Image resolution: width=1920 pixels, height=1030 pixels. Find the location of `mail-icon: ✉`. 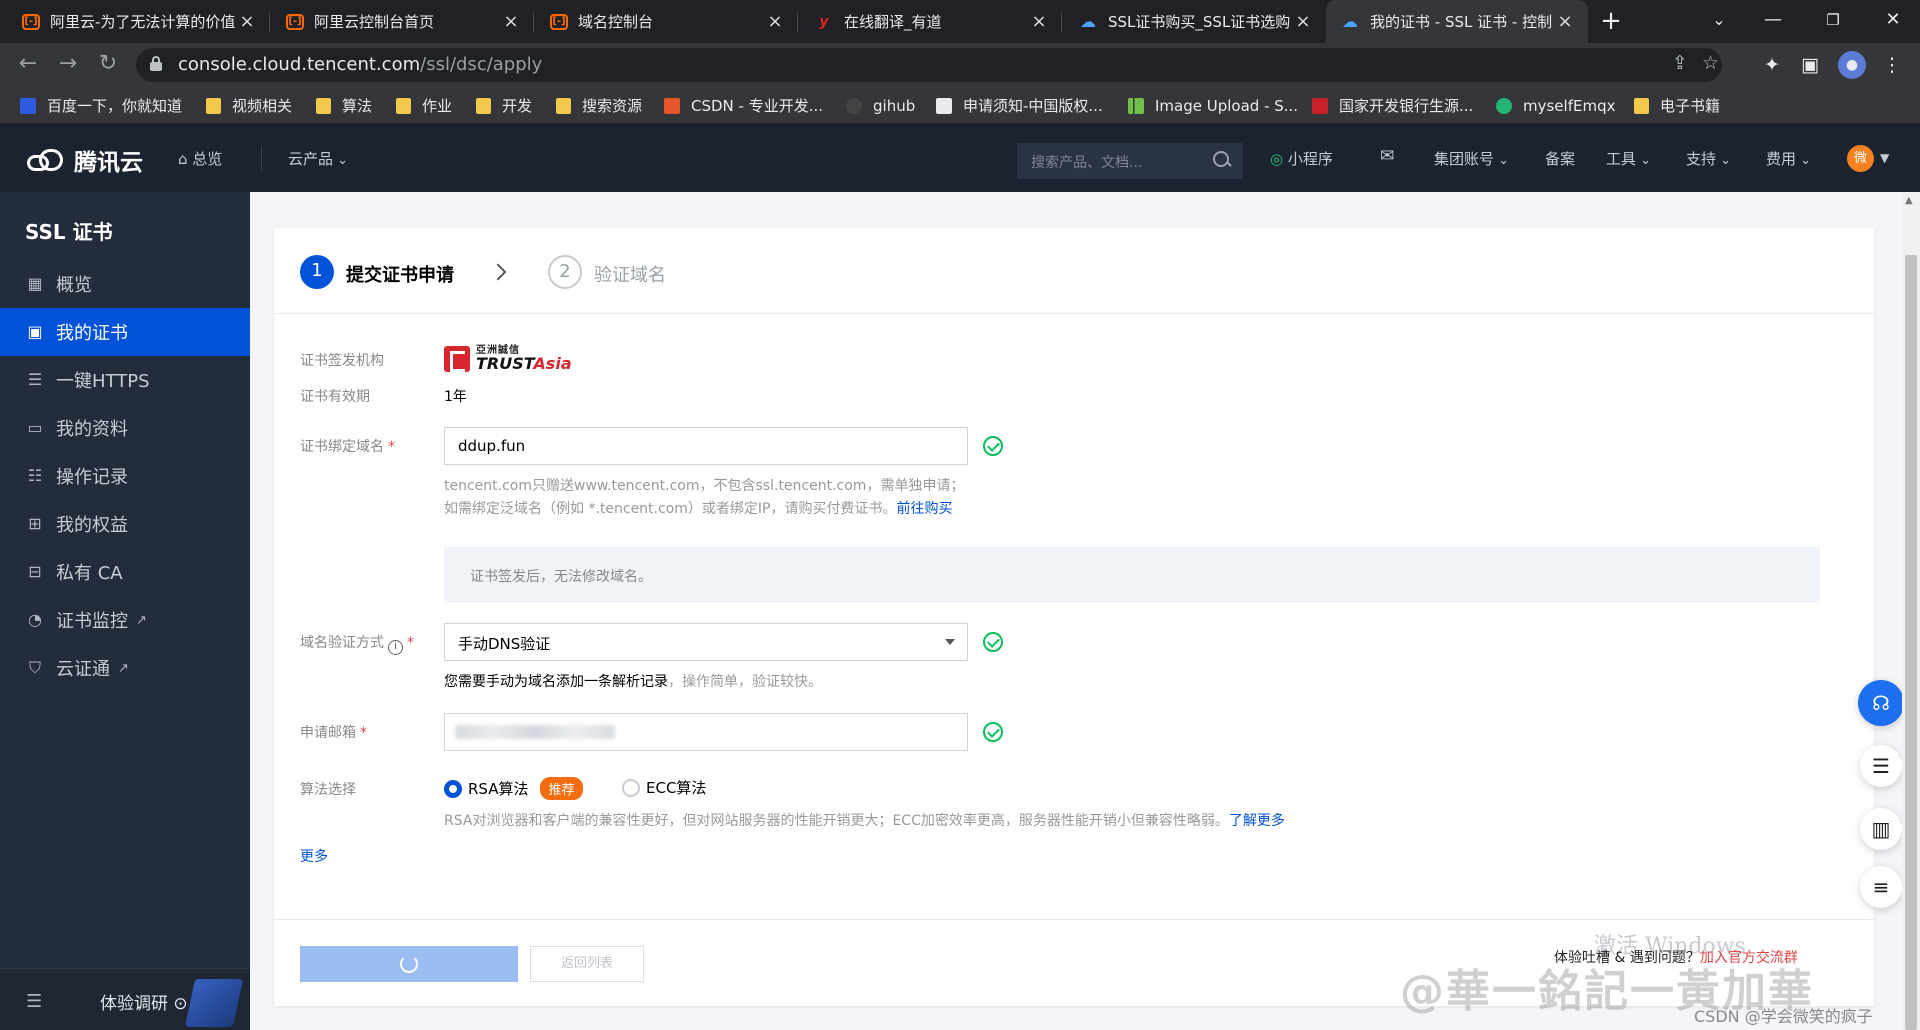

mail-icon: ✉ is located at coordinates (1387, 156).